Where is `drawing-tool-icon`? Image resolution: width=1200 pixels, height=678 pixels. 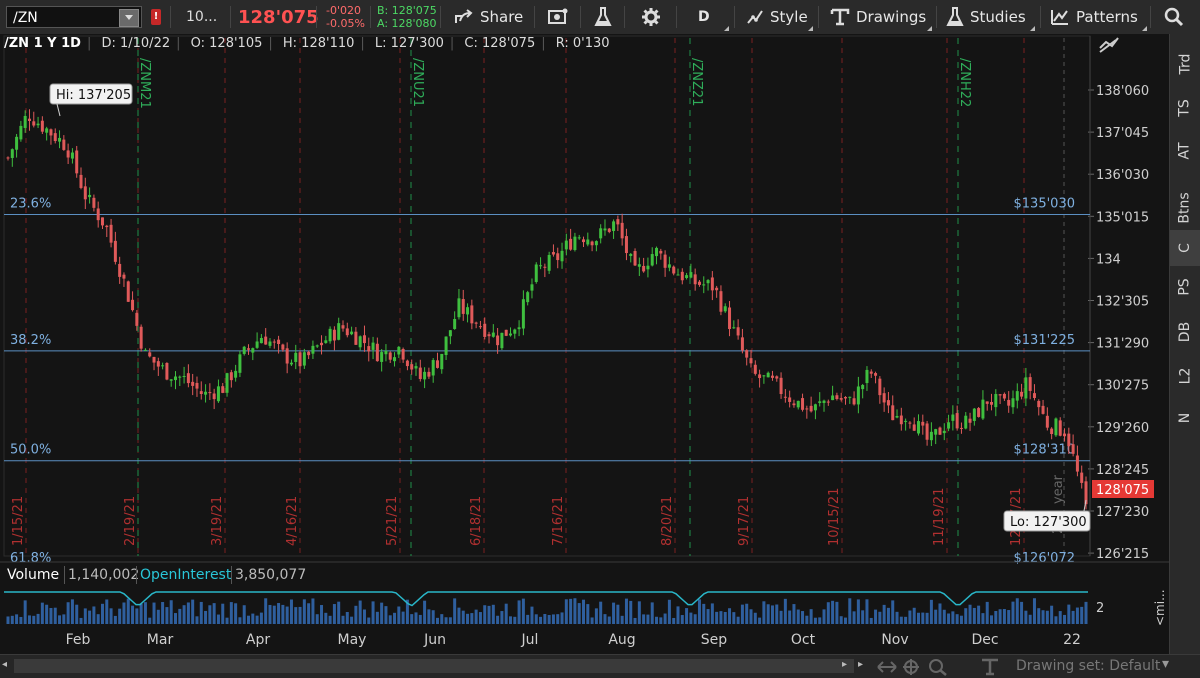 drawing-tool-icon is located at coordinates (990, 667).